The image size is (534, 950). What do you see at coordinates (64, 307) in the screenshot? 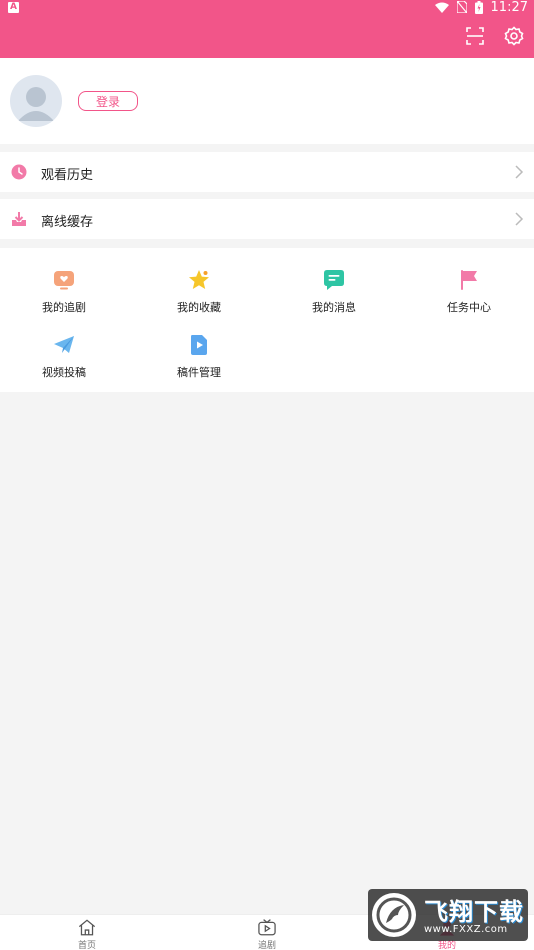
I see `grid-label: 我的追剧` at bounding box center [64, 307].